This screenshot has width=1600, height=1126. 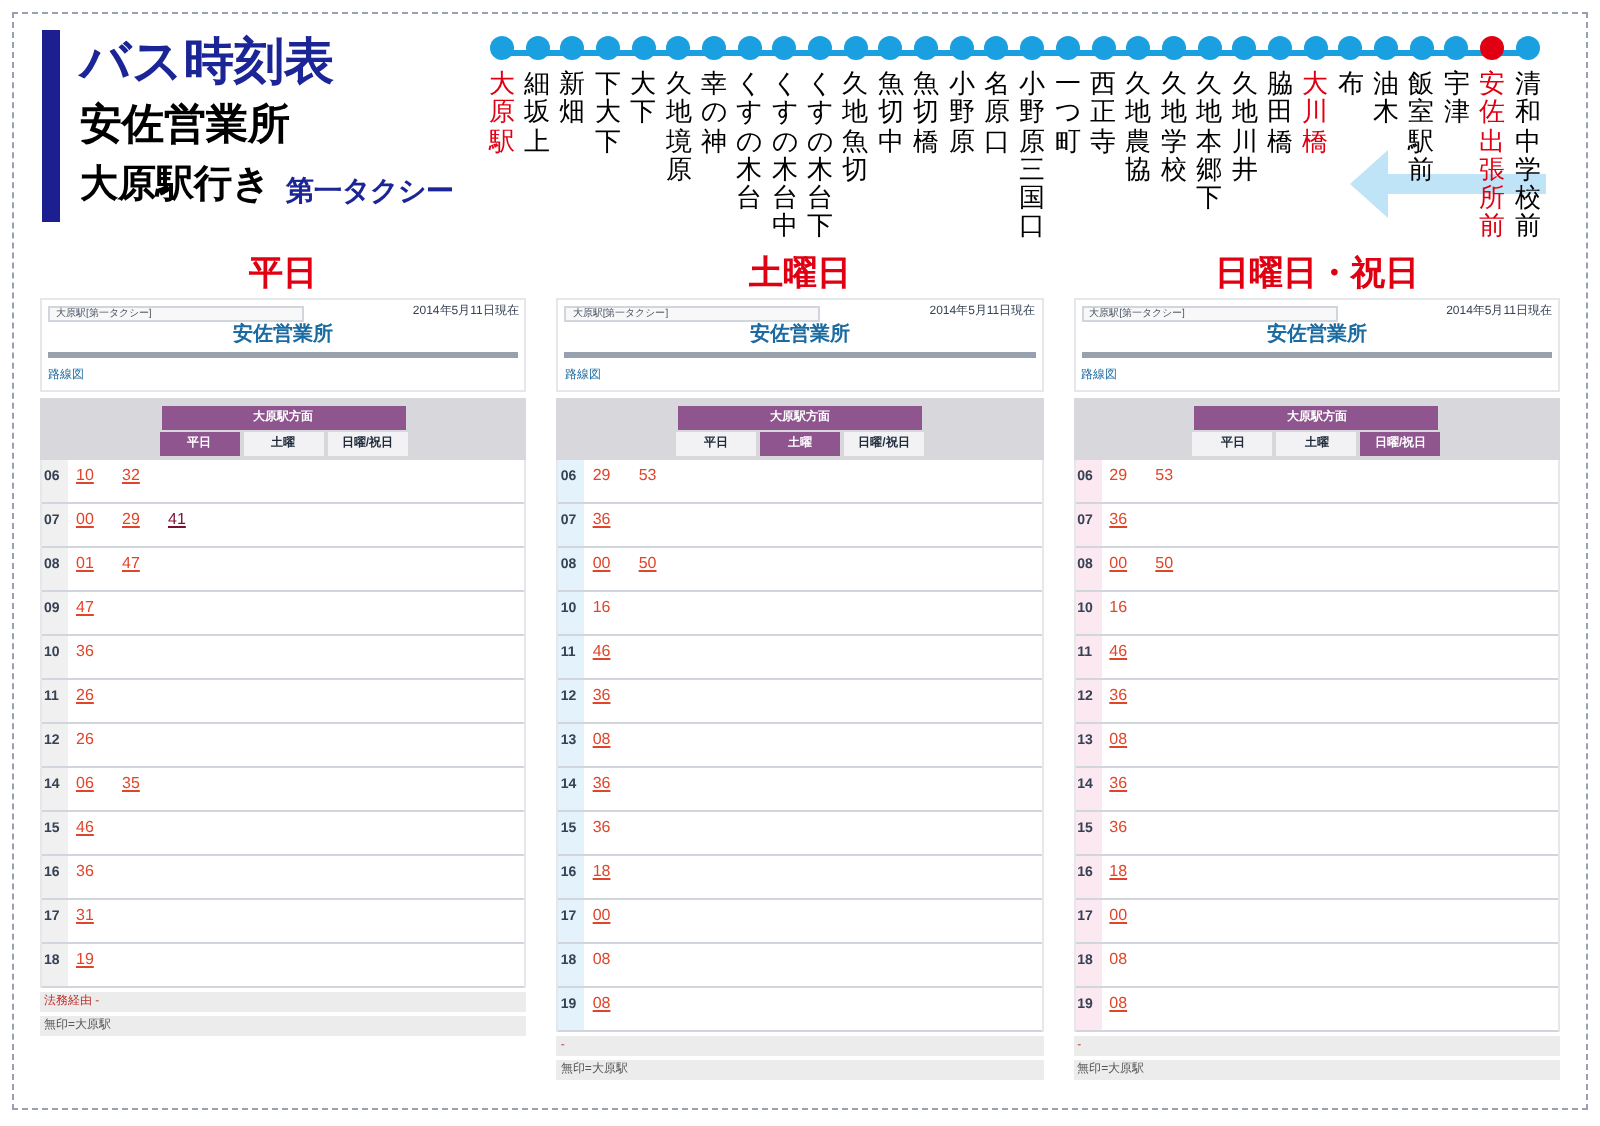 I want to click on stop-name: 久地魚切, so click(x=855, y=127).